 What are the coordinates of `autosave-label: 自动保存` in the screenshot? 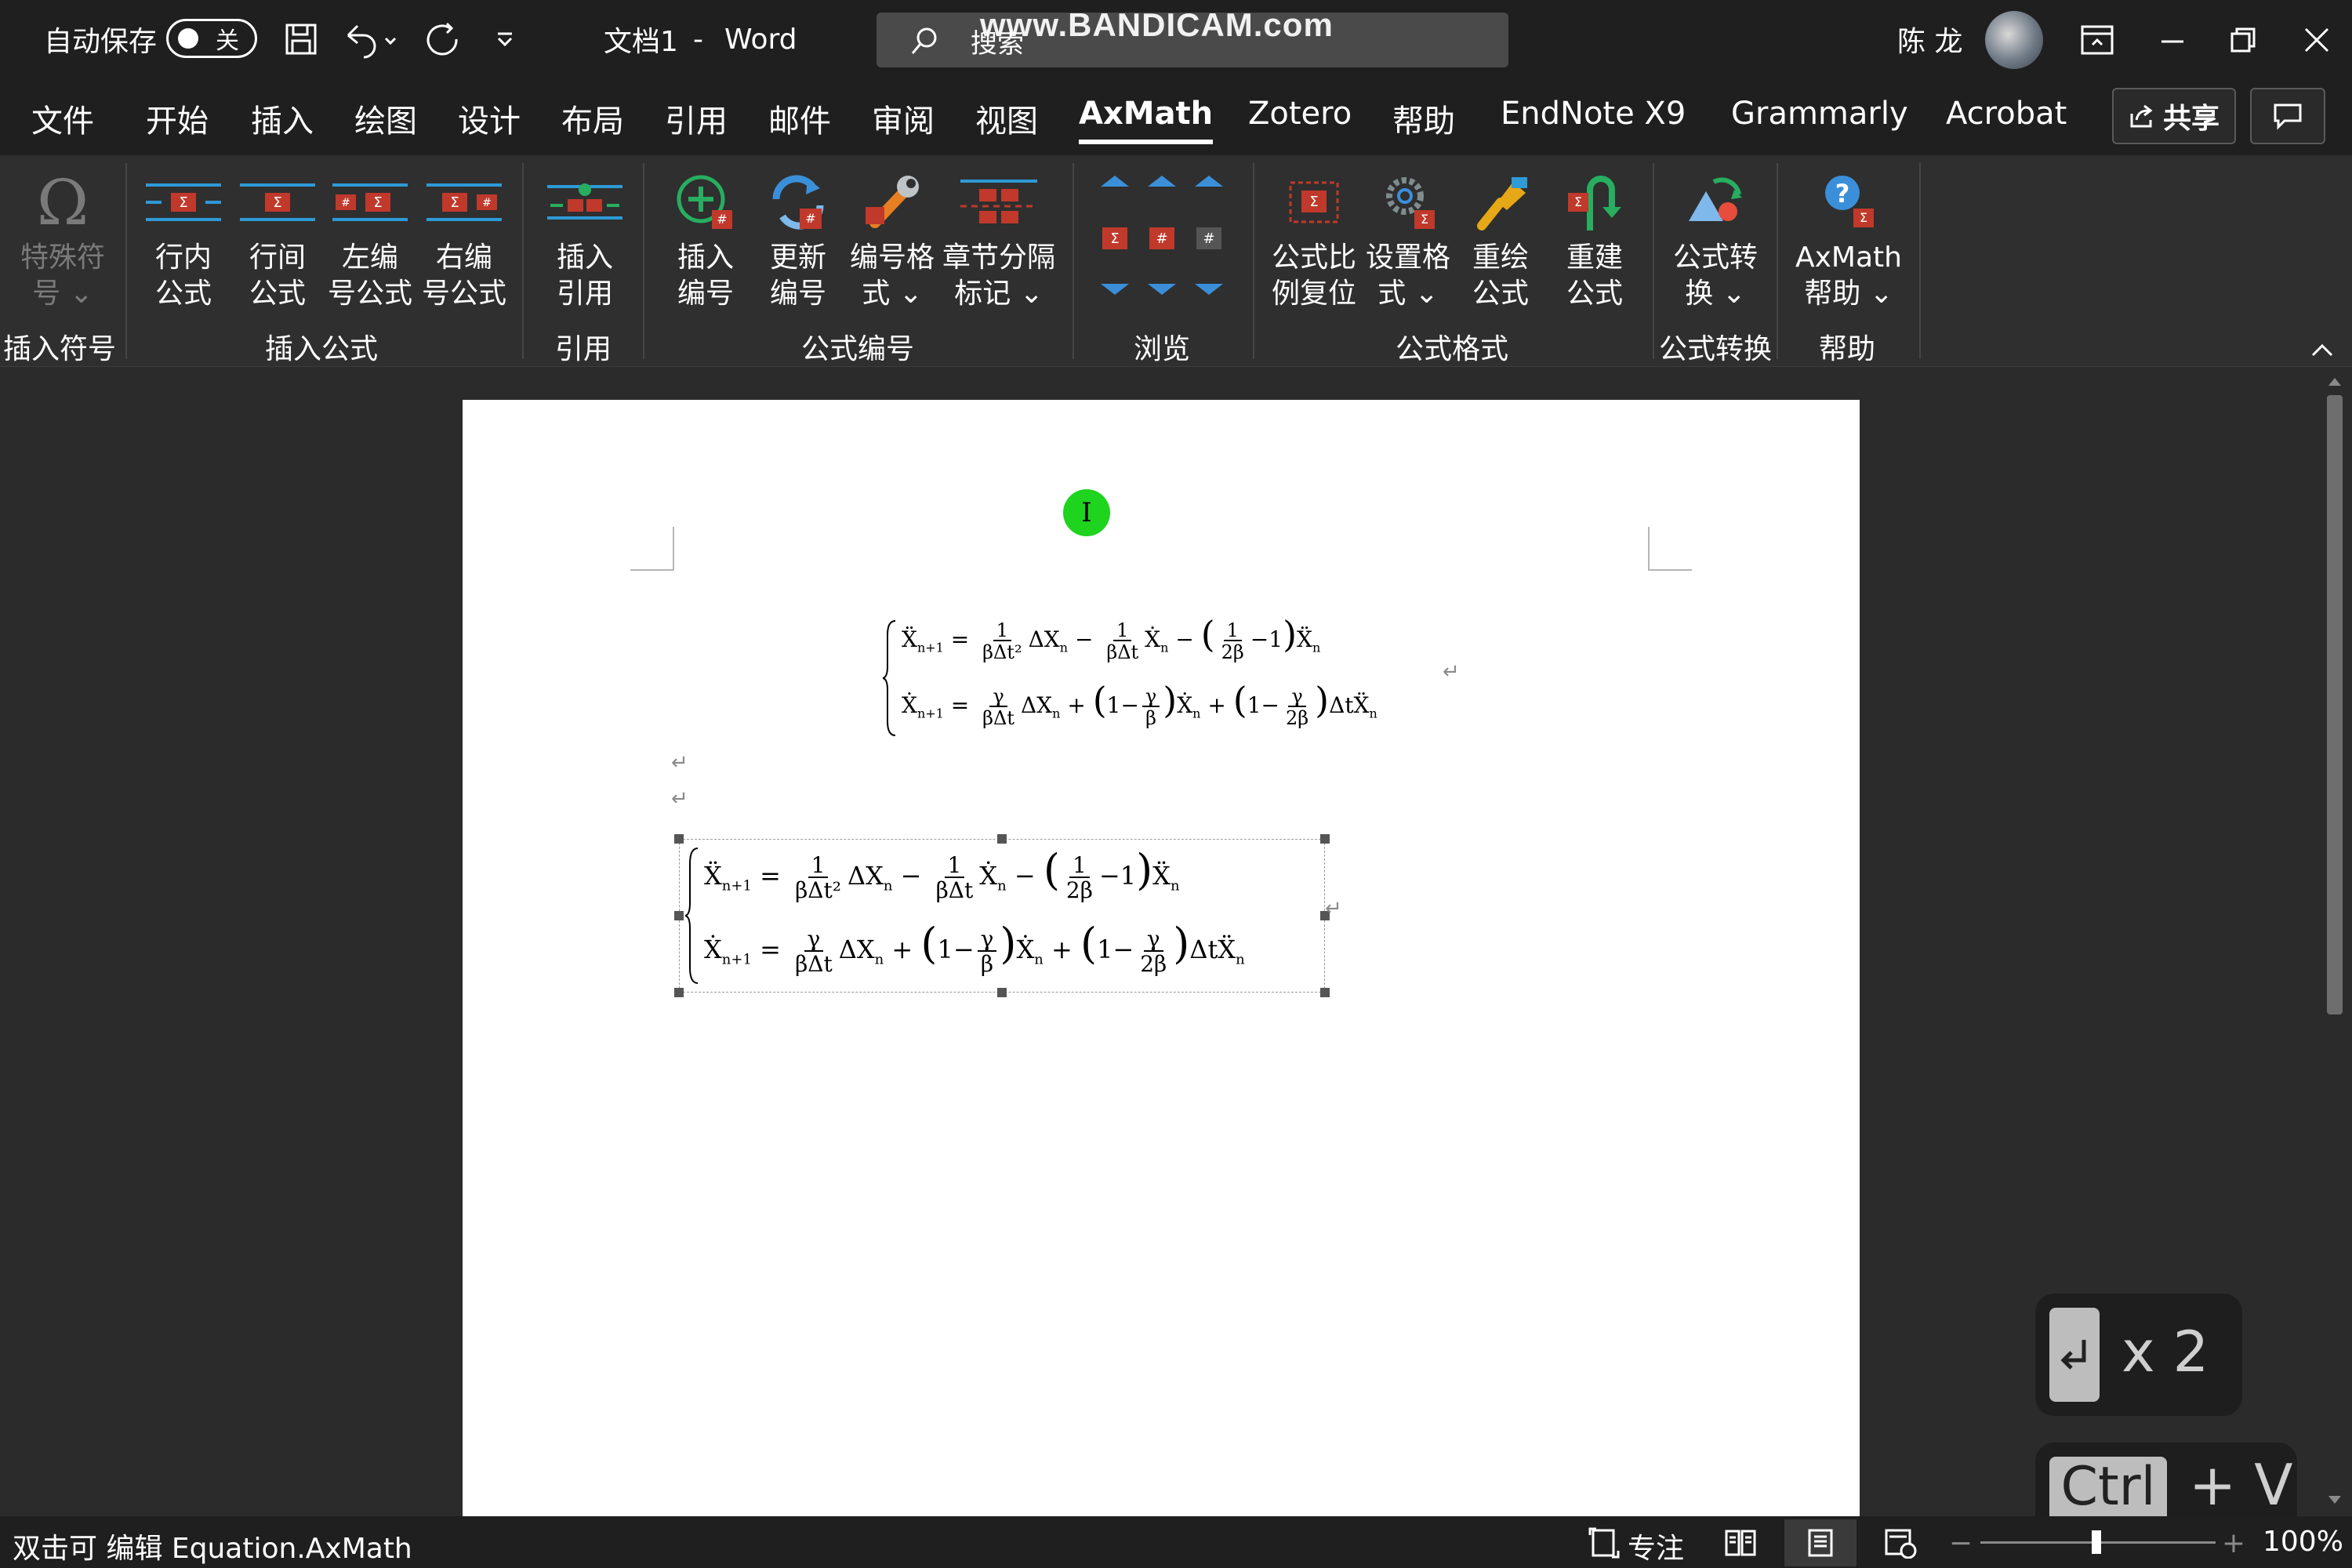 It's located at (101, 42).